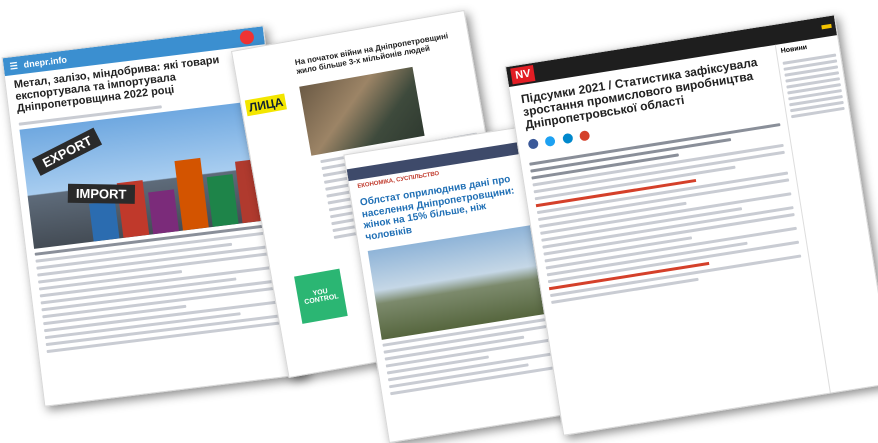 The image size is (878, 443). I want to click on share-icon, so click(585, 135).